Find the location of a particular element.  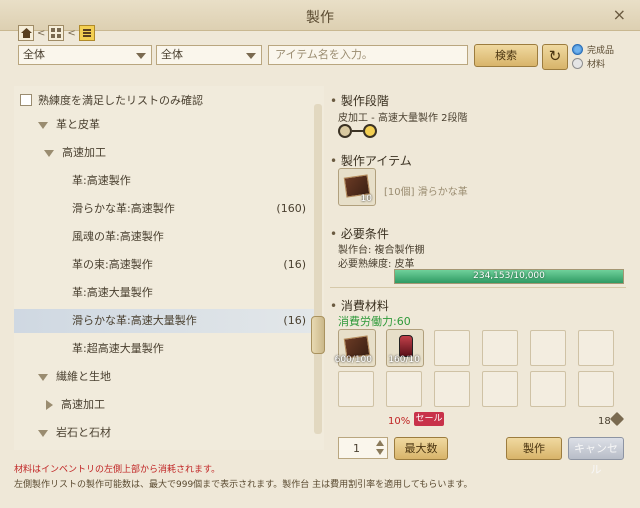

scrollbar-thumb is located at coordinates (318, 335).